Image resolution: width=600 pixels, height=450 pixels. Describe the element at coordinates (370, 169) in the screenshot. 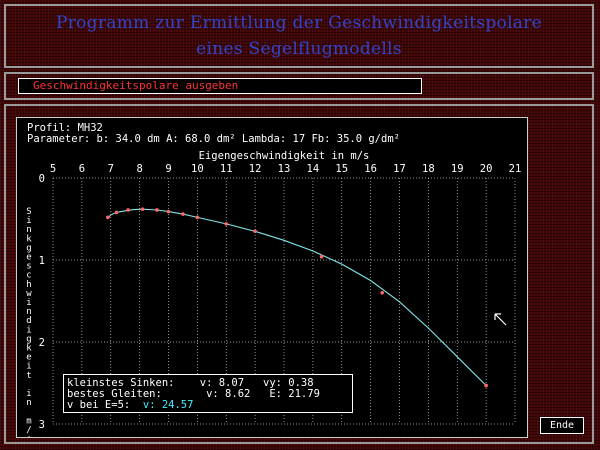

I see `x-tick-label: 16` at that location.